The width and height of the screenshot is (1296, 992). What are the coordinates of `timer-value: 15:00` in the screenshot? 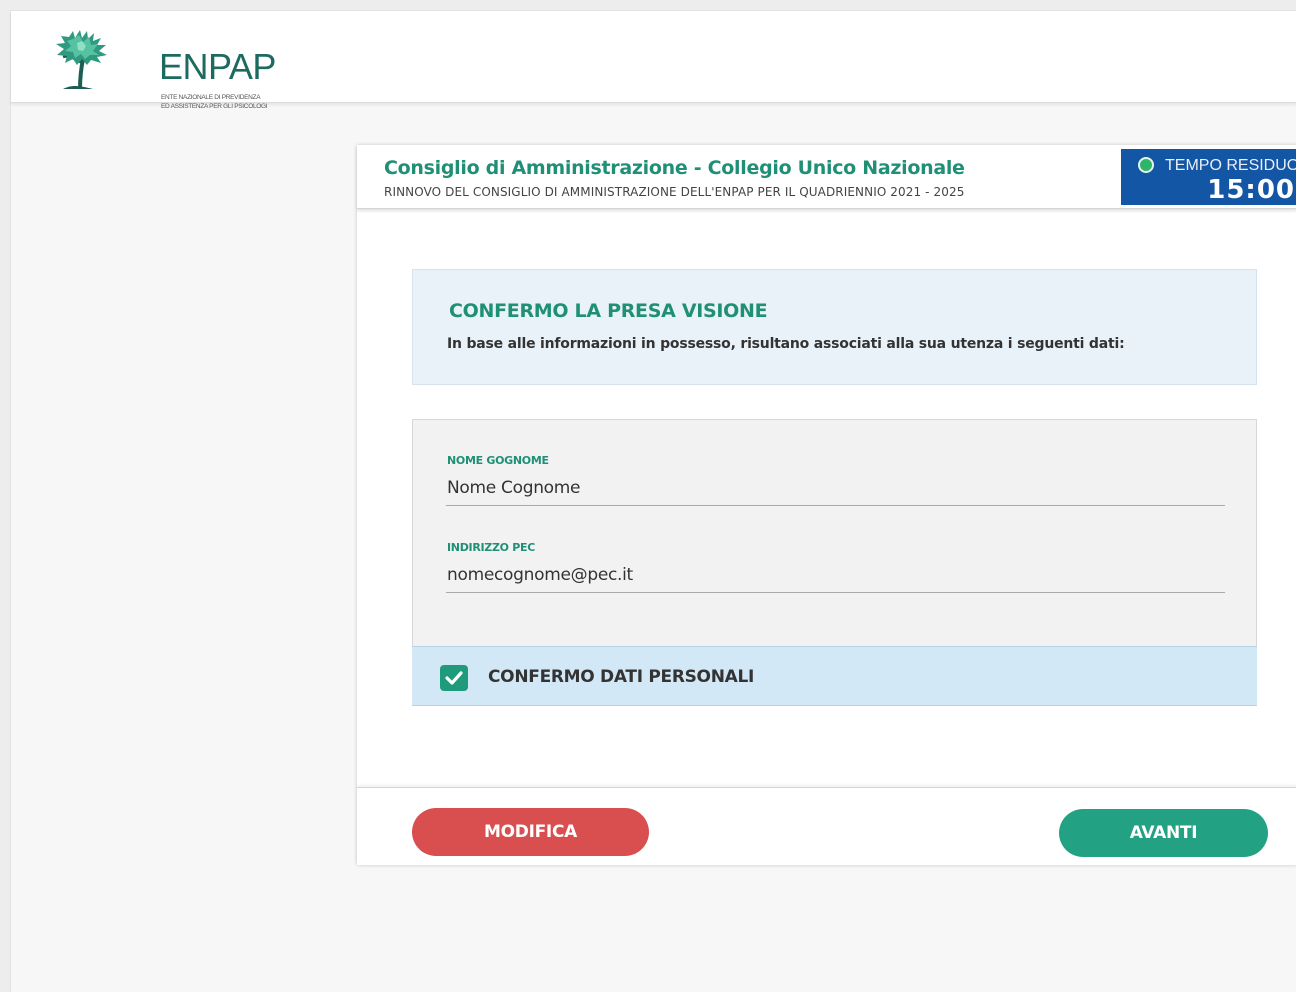 It's located at (1251, 190).